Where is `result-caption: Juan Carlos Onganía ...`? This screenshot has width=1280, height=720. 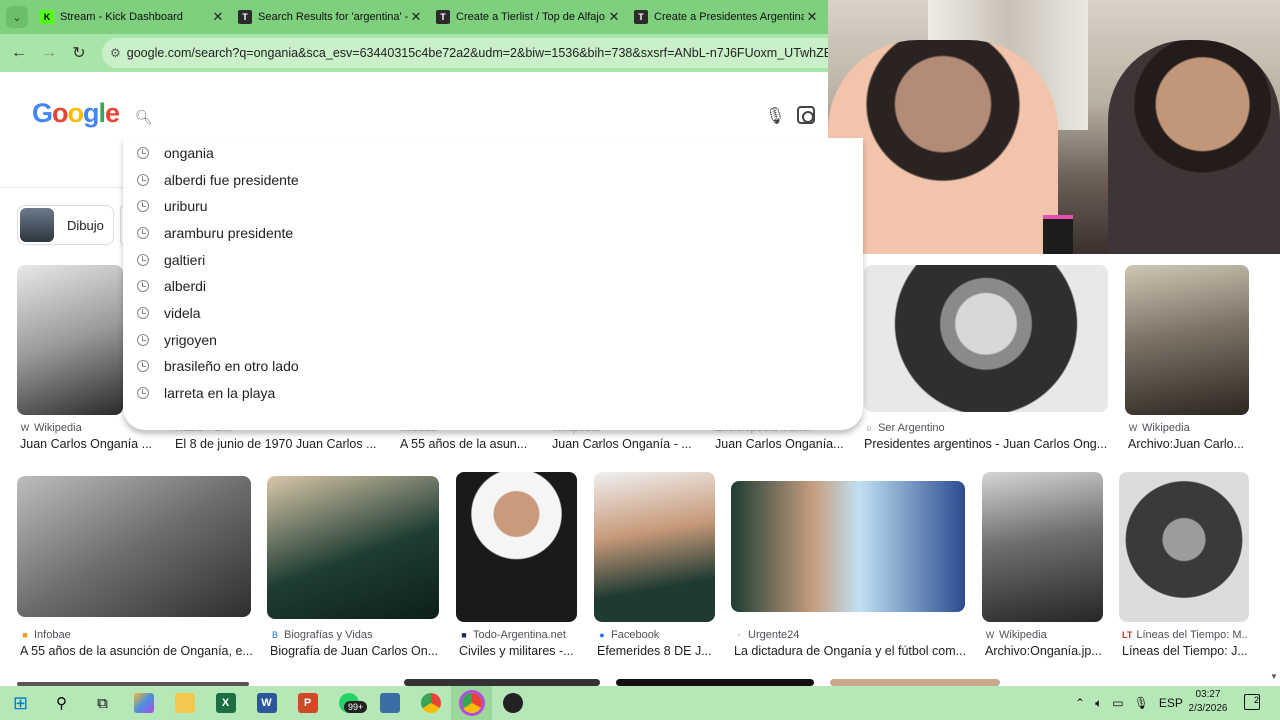 result-caption: Juan Carlos Onganía ... is located at coordinates (87, 444).